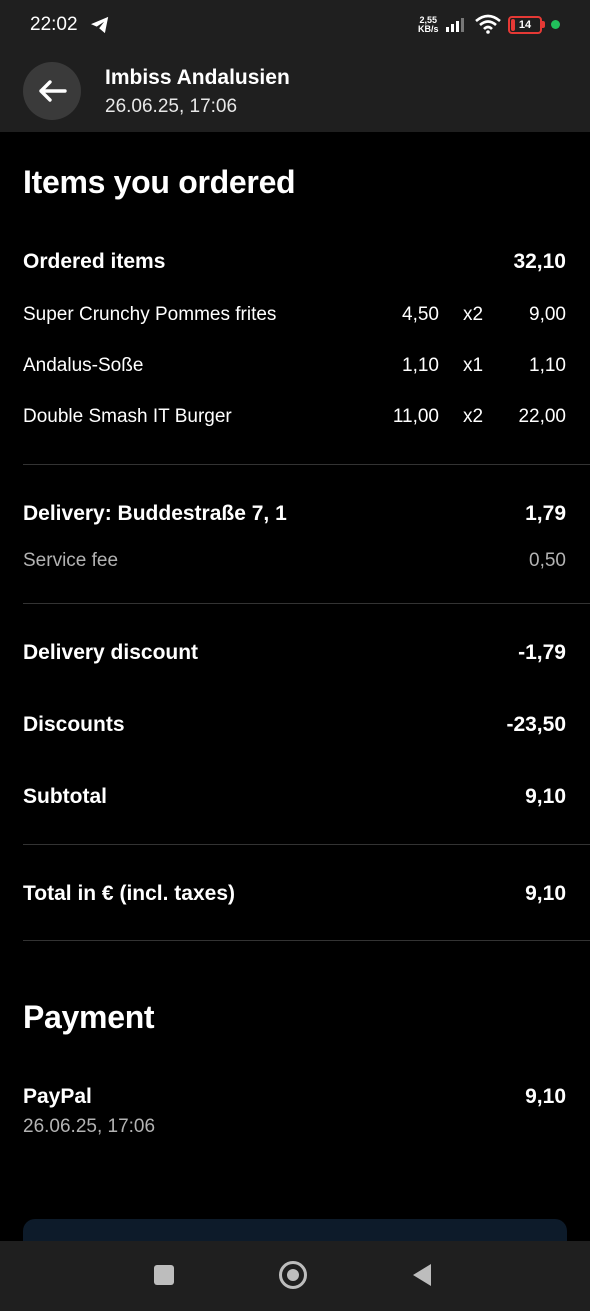 The height and width of the screenshot is (1311, 590). What do you see at coordinates (83, 365) in the screenshot?
I see `item-name: Andalus-Soße` at bounding box center [83, 365].